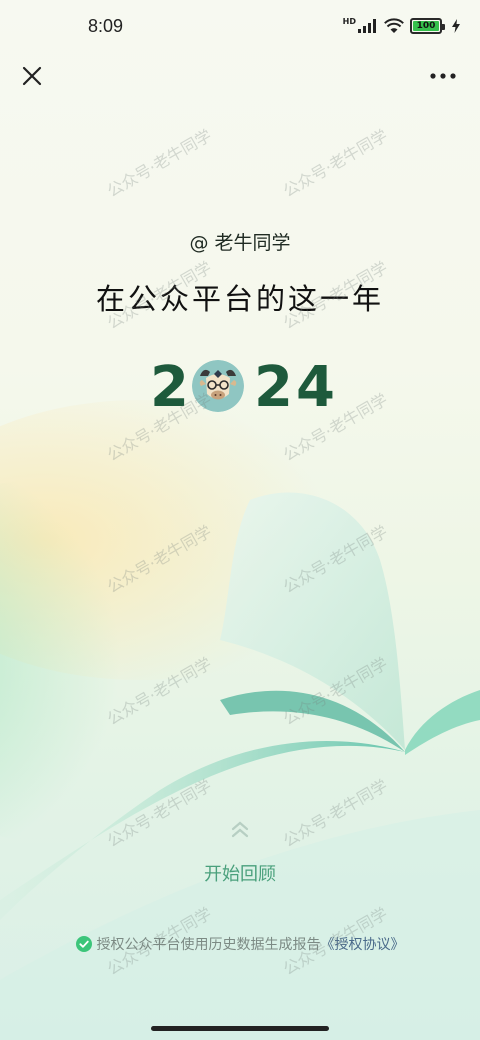 This screenshot has width=480, height=1040. I want to click on check-circle-icon, so click(83, 944).